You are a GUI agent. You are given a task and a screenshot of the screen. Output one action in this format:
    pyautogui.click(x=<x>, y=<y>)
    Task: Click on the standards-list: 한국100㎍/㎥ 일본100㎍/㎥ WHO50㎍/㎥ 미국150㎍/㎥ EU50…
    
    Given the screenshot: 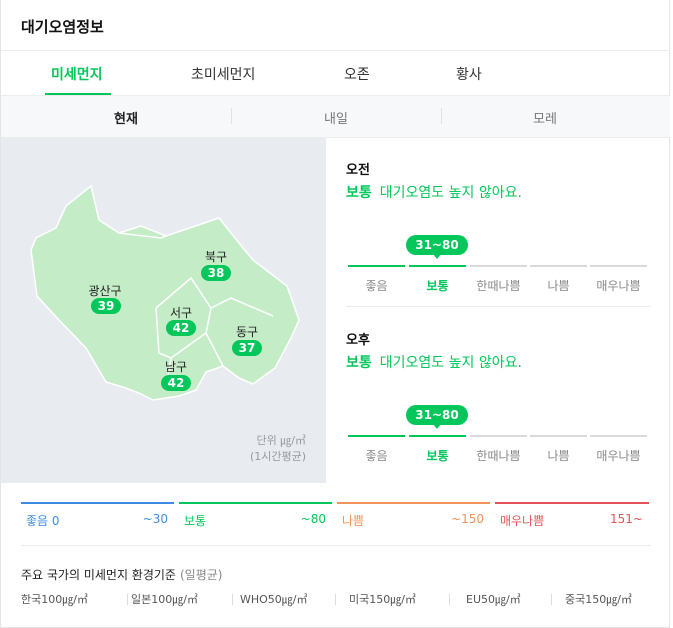 What is the action you would take?
    pyautogui.click(x=336, y=600)
    